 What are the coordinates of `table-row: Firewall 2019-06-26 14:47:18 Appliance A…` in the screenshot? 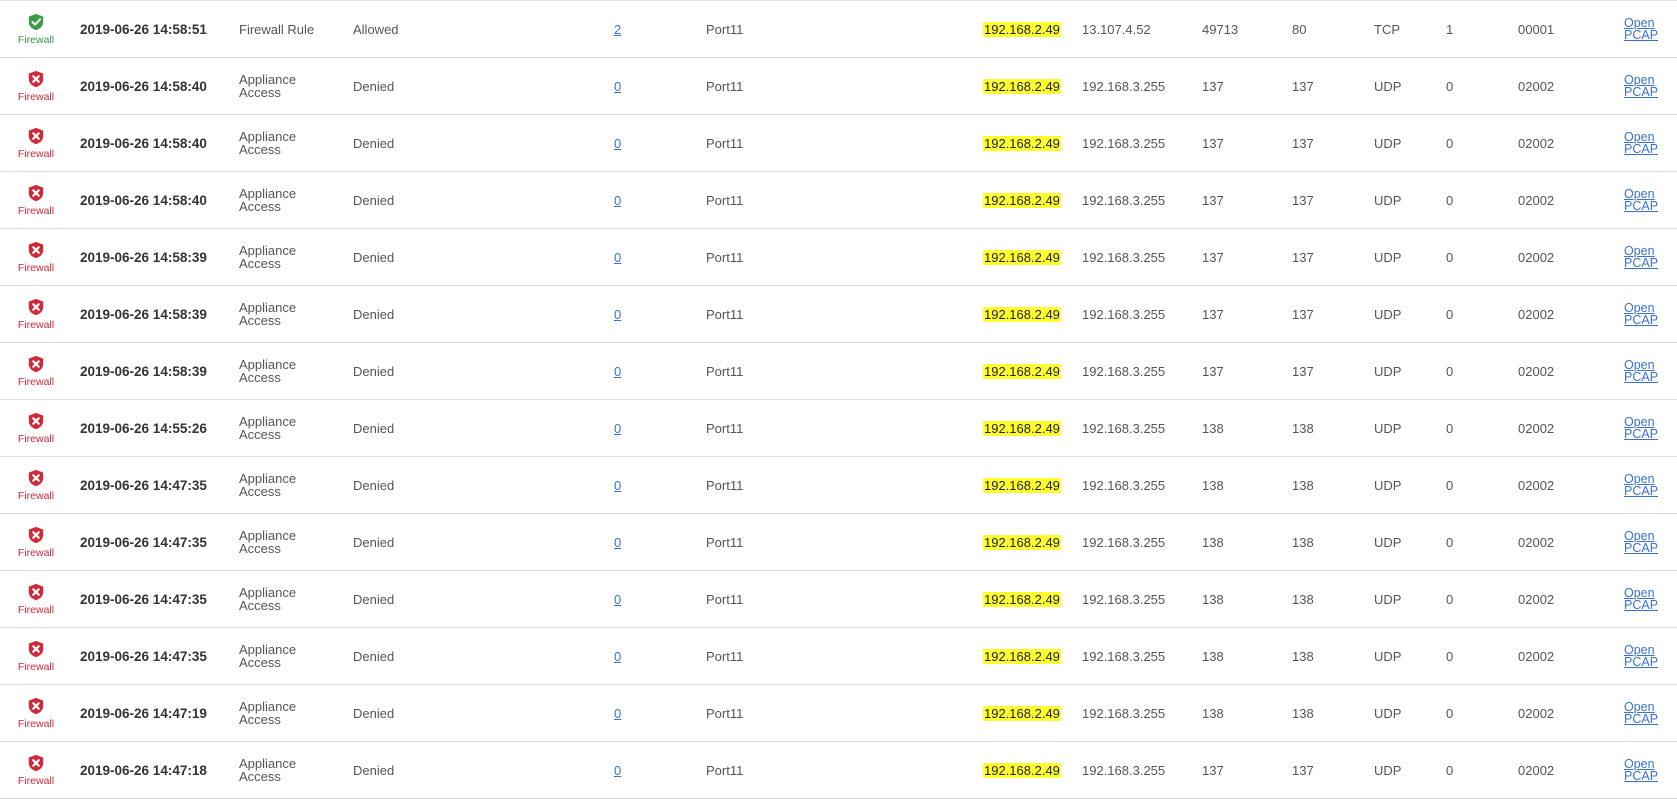 It's located at (838, 770).